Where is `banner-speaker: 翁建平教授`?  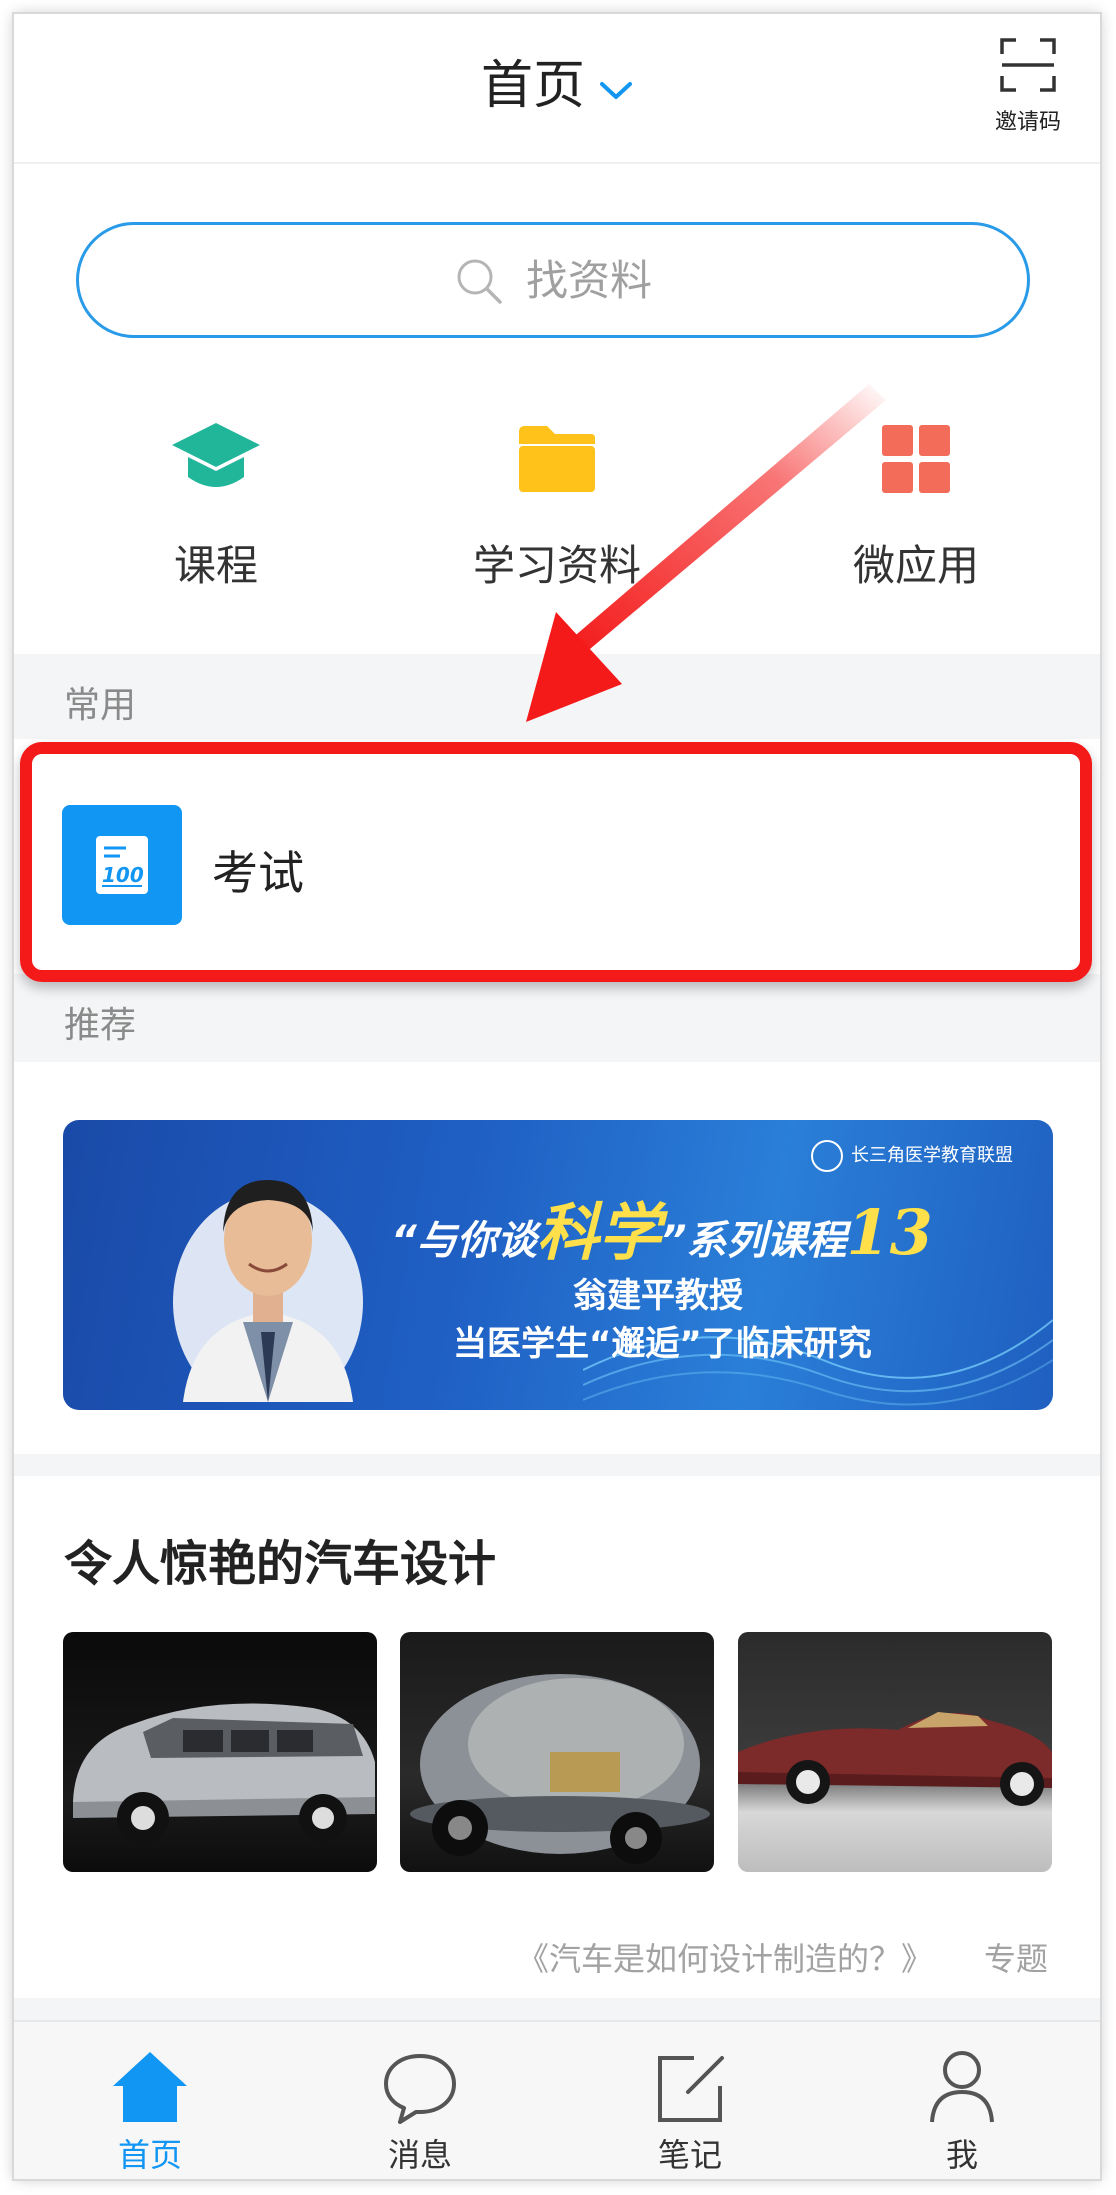 banner-speaker: 翁建平教授 is located at coordinates (658, 1296).